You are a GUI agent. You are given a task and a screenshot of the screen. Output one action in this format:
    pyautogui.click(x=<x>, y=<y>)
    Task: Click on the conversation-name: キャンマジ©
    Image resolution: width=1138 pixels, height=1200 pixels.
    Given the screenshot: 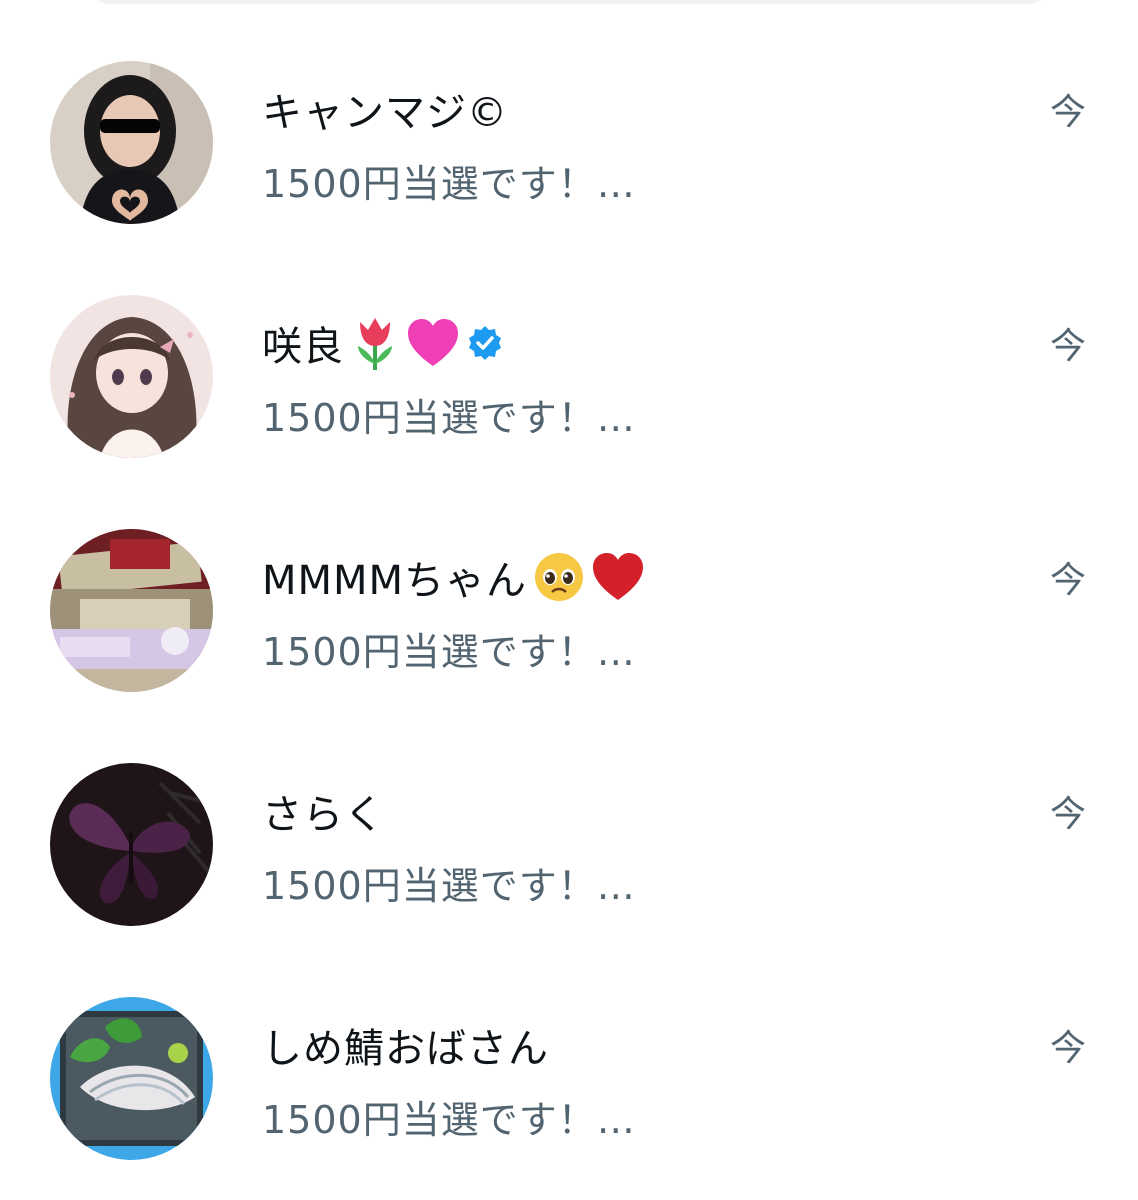 What is the action you would take?
    pyautogui.click(x=385, y=113)
    